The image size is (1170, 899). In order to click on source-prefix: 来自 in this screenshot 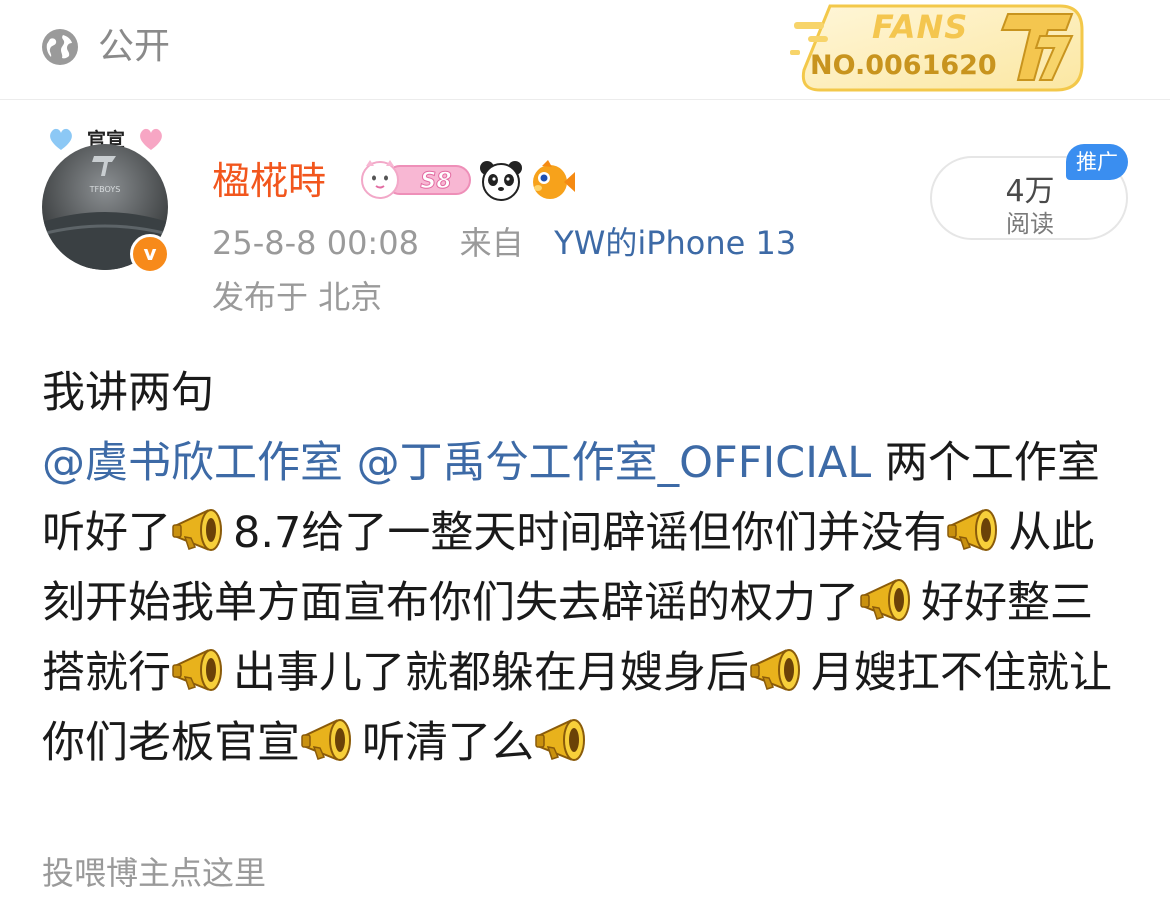, I will do `click(491, 243)`.